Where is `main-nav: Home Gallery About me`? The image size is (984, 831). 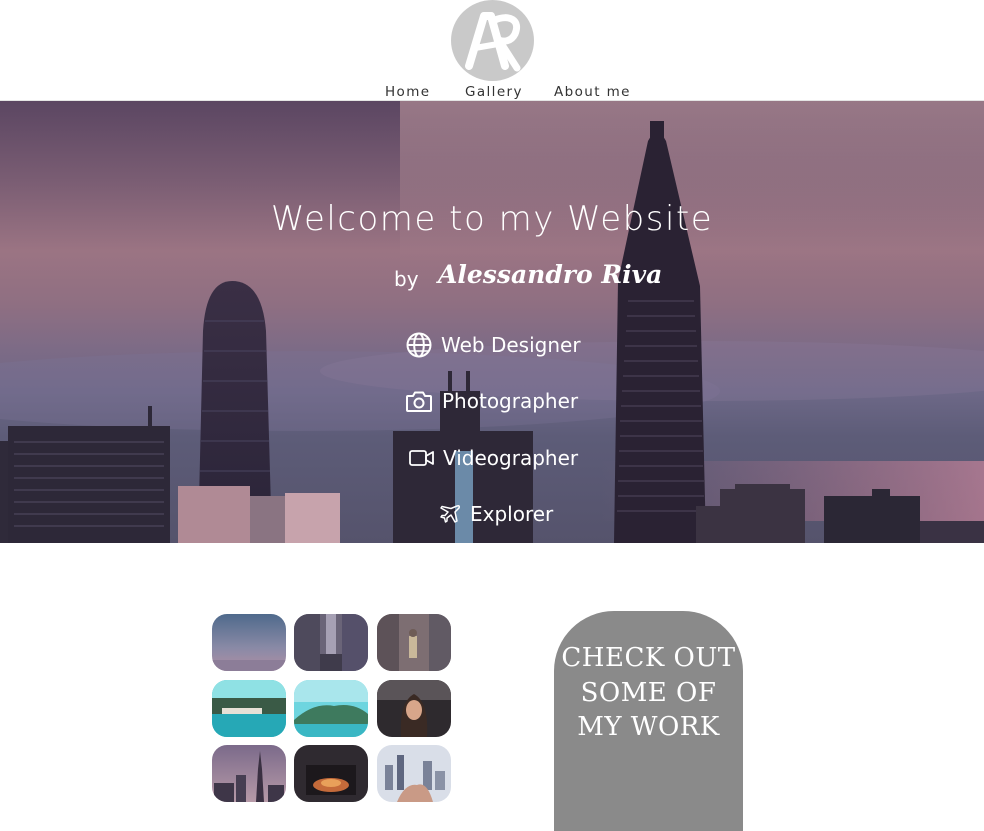
main-nav: Home Gallery About me is located at coordinates (492, 92).